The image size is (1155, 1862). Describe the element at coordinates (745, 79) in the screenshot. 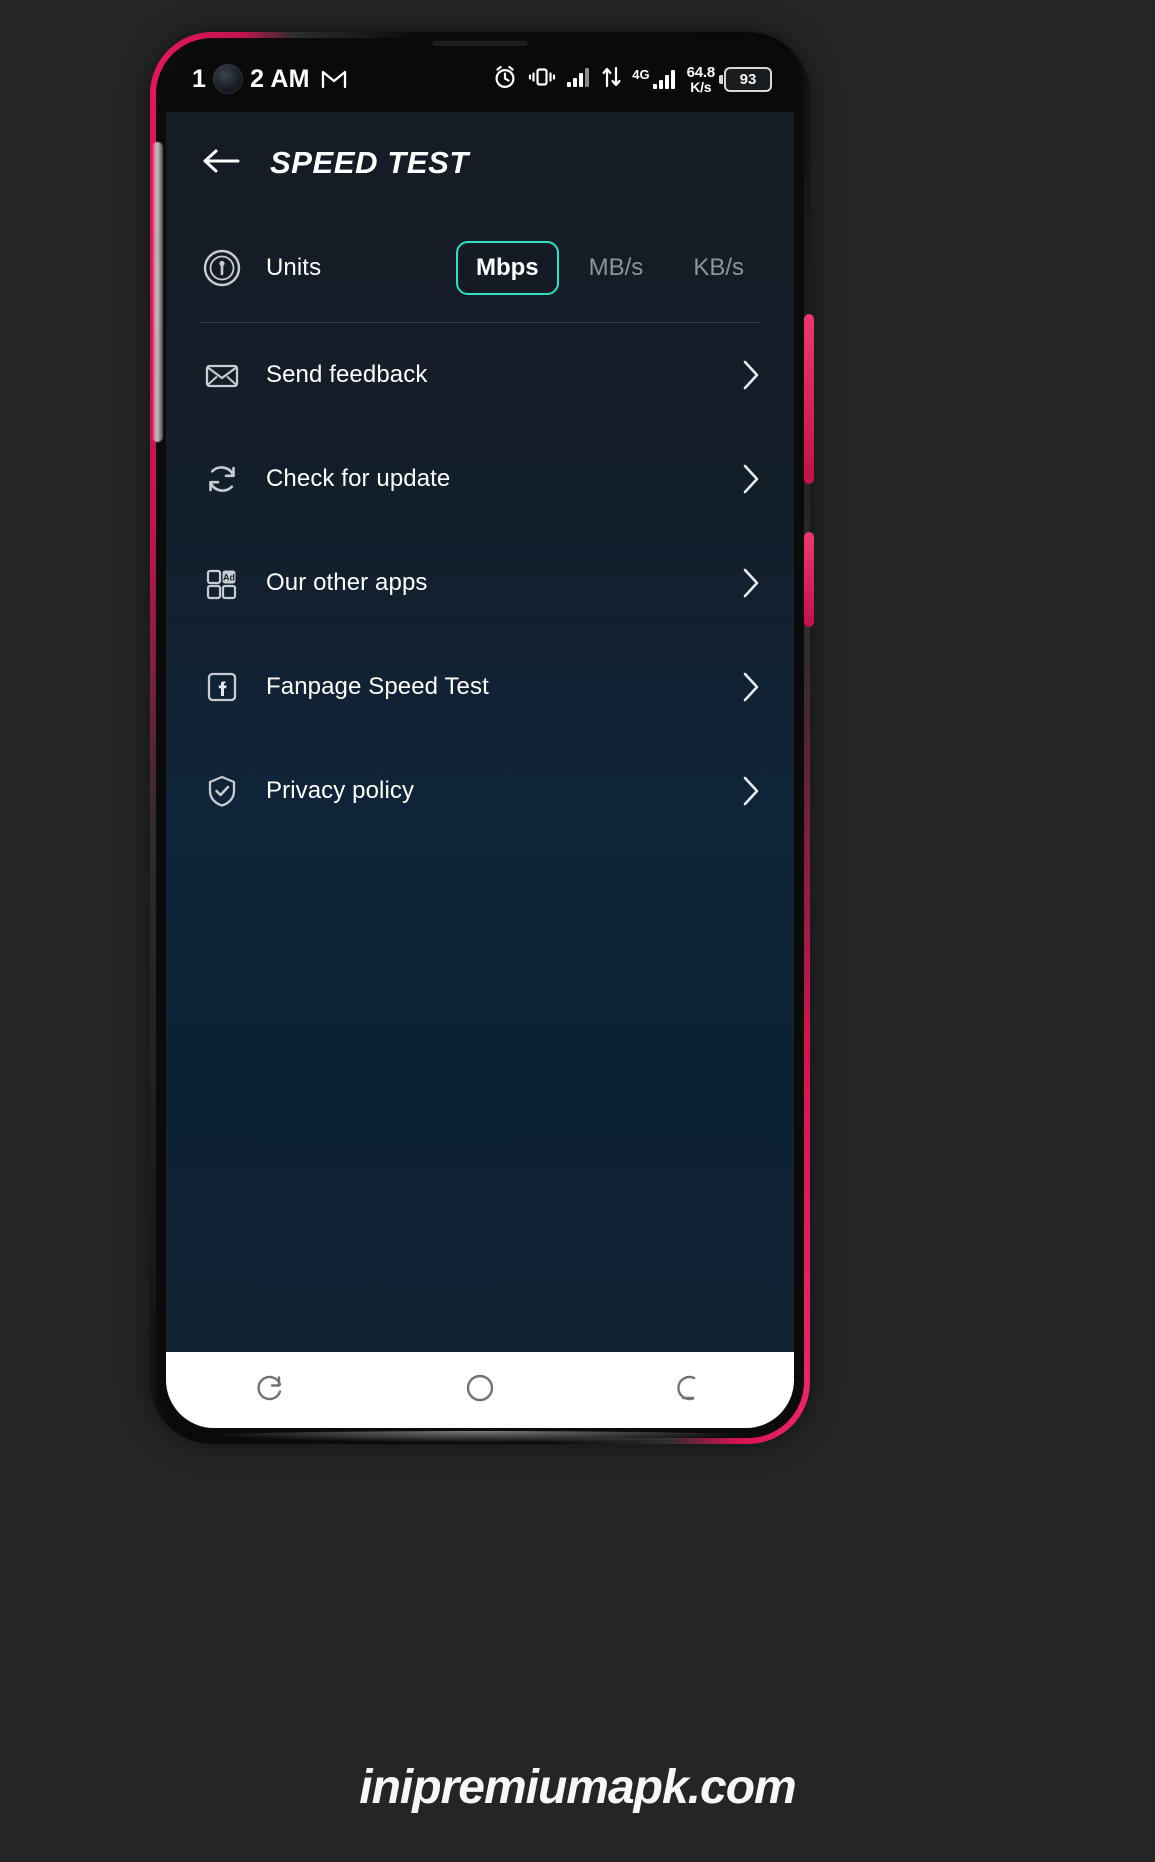

I see `battery-indicator: 93` at that location.